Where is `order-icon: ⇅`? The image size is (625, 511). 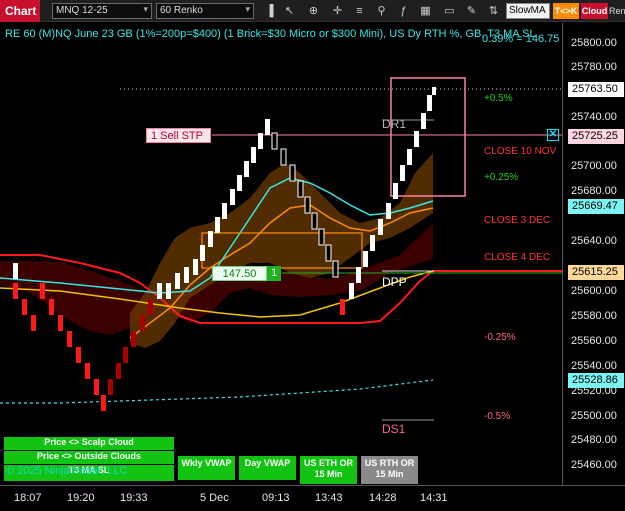
order-icon: ⇅ is located at coordinates (493, 11).